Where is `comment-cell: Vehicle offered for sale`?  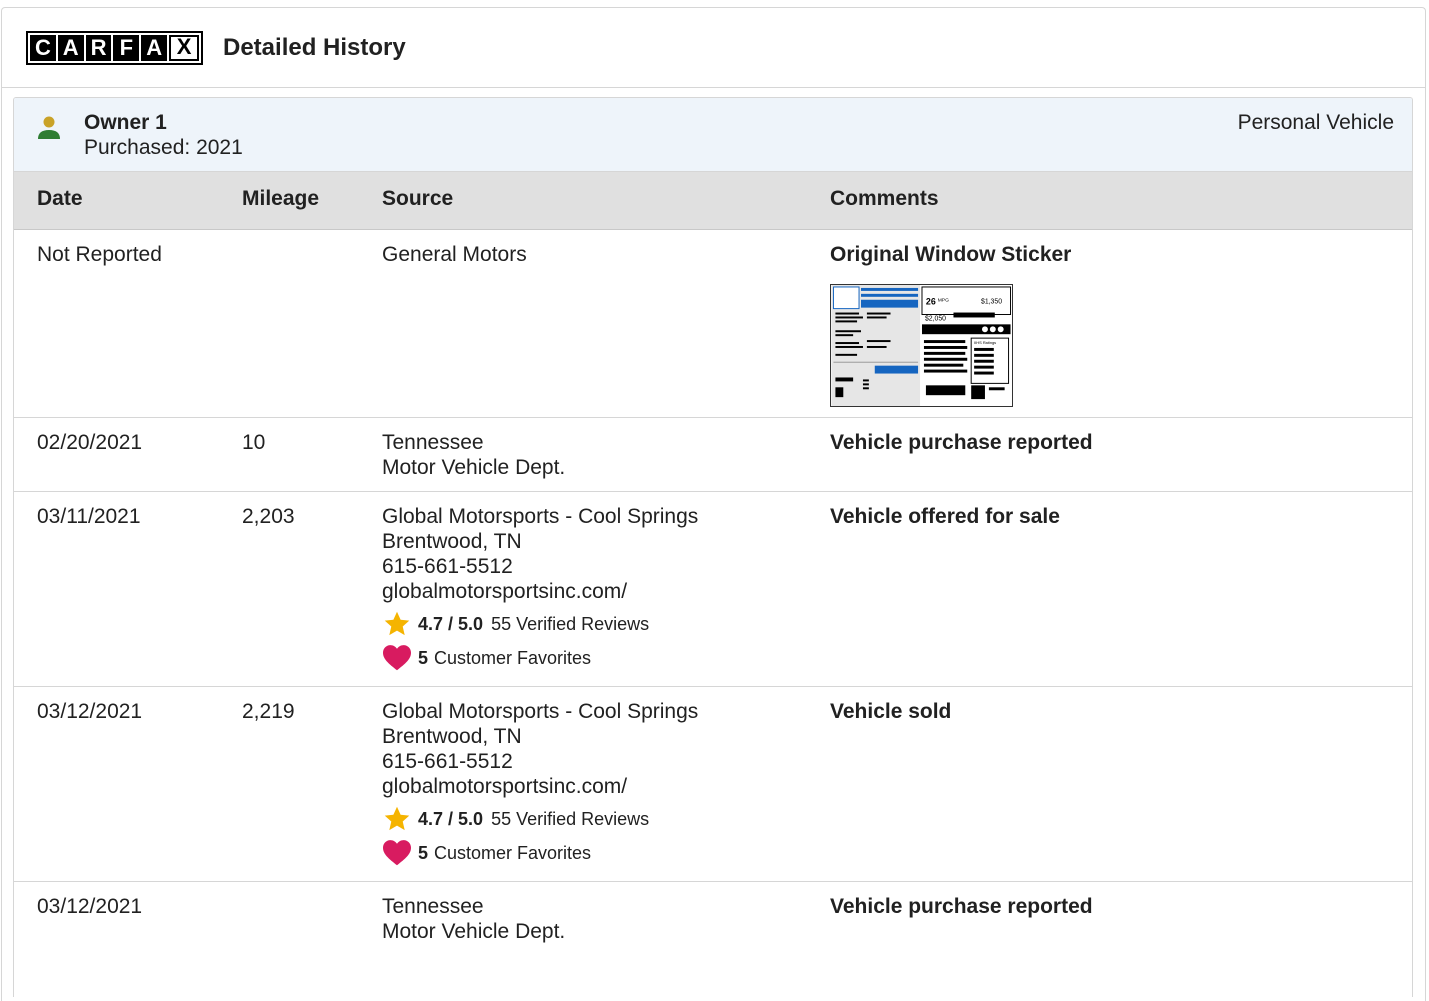 comment-cell: Vehicle offered for sale is located at coordinates (945, 516).